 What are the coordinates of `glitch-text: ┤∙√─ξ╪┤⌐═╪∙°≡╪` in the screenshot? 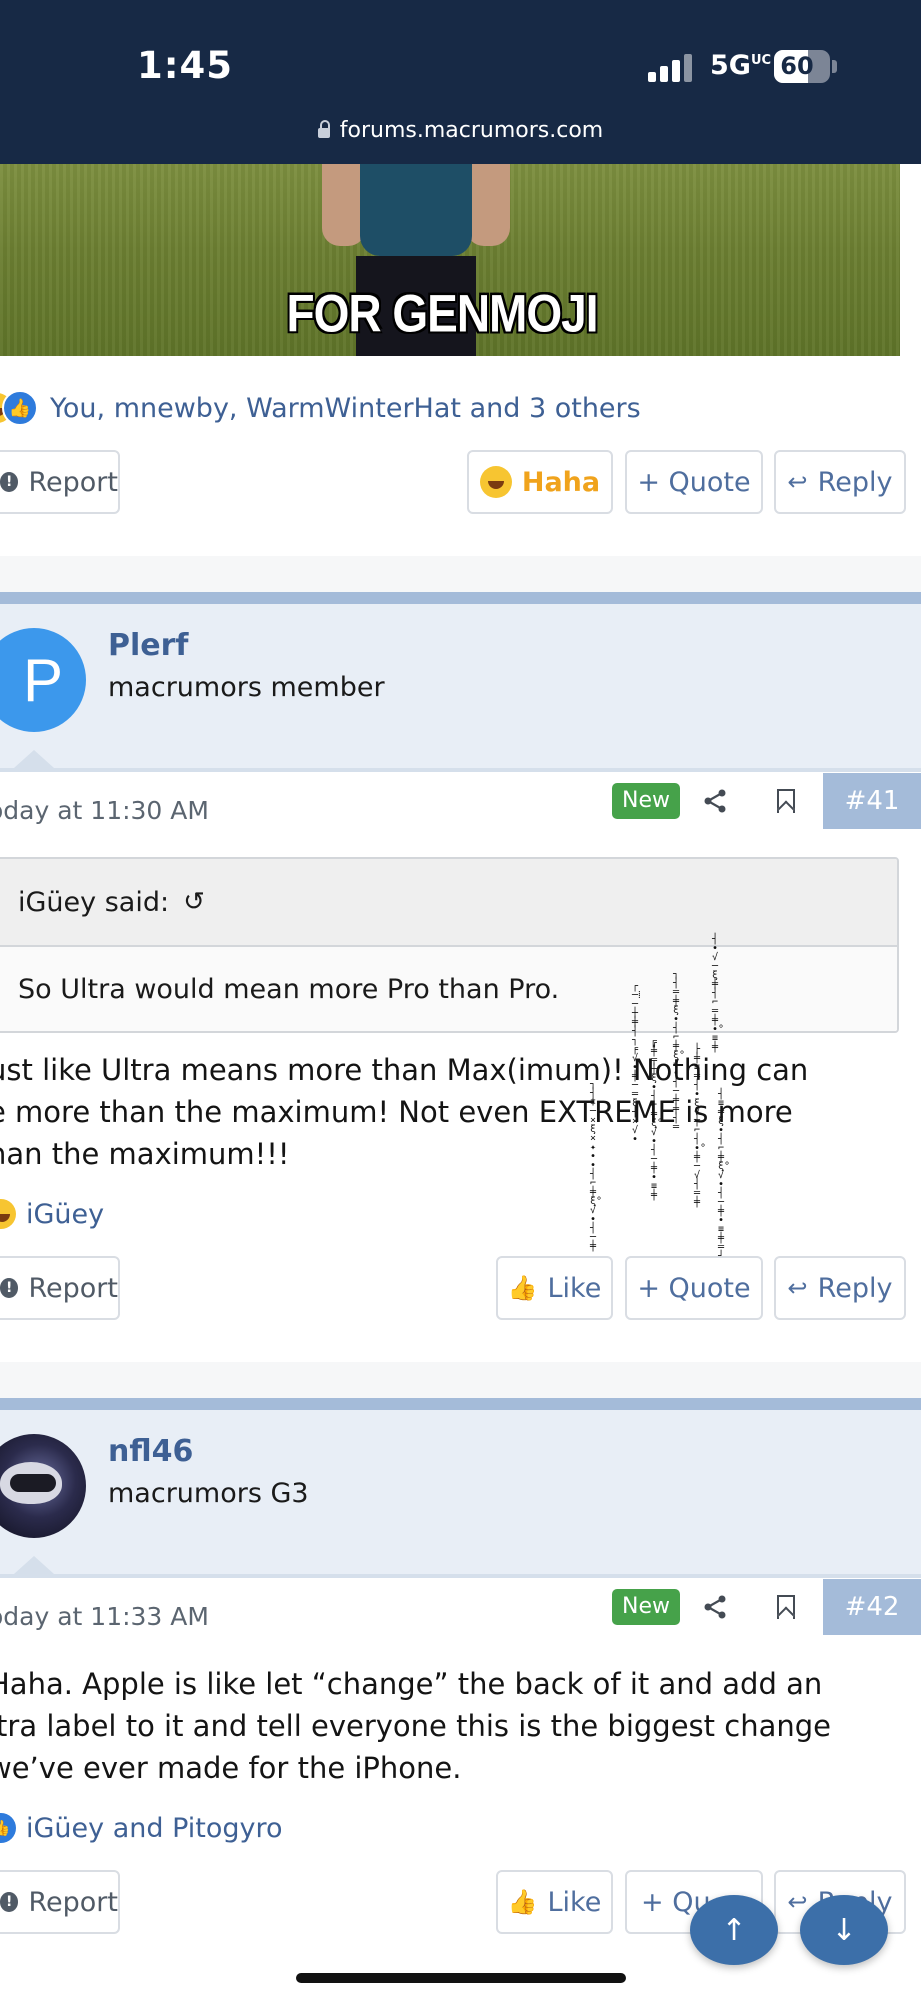 It's located at (718, 993).